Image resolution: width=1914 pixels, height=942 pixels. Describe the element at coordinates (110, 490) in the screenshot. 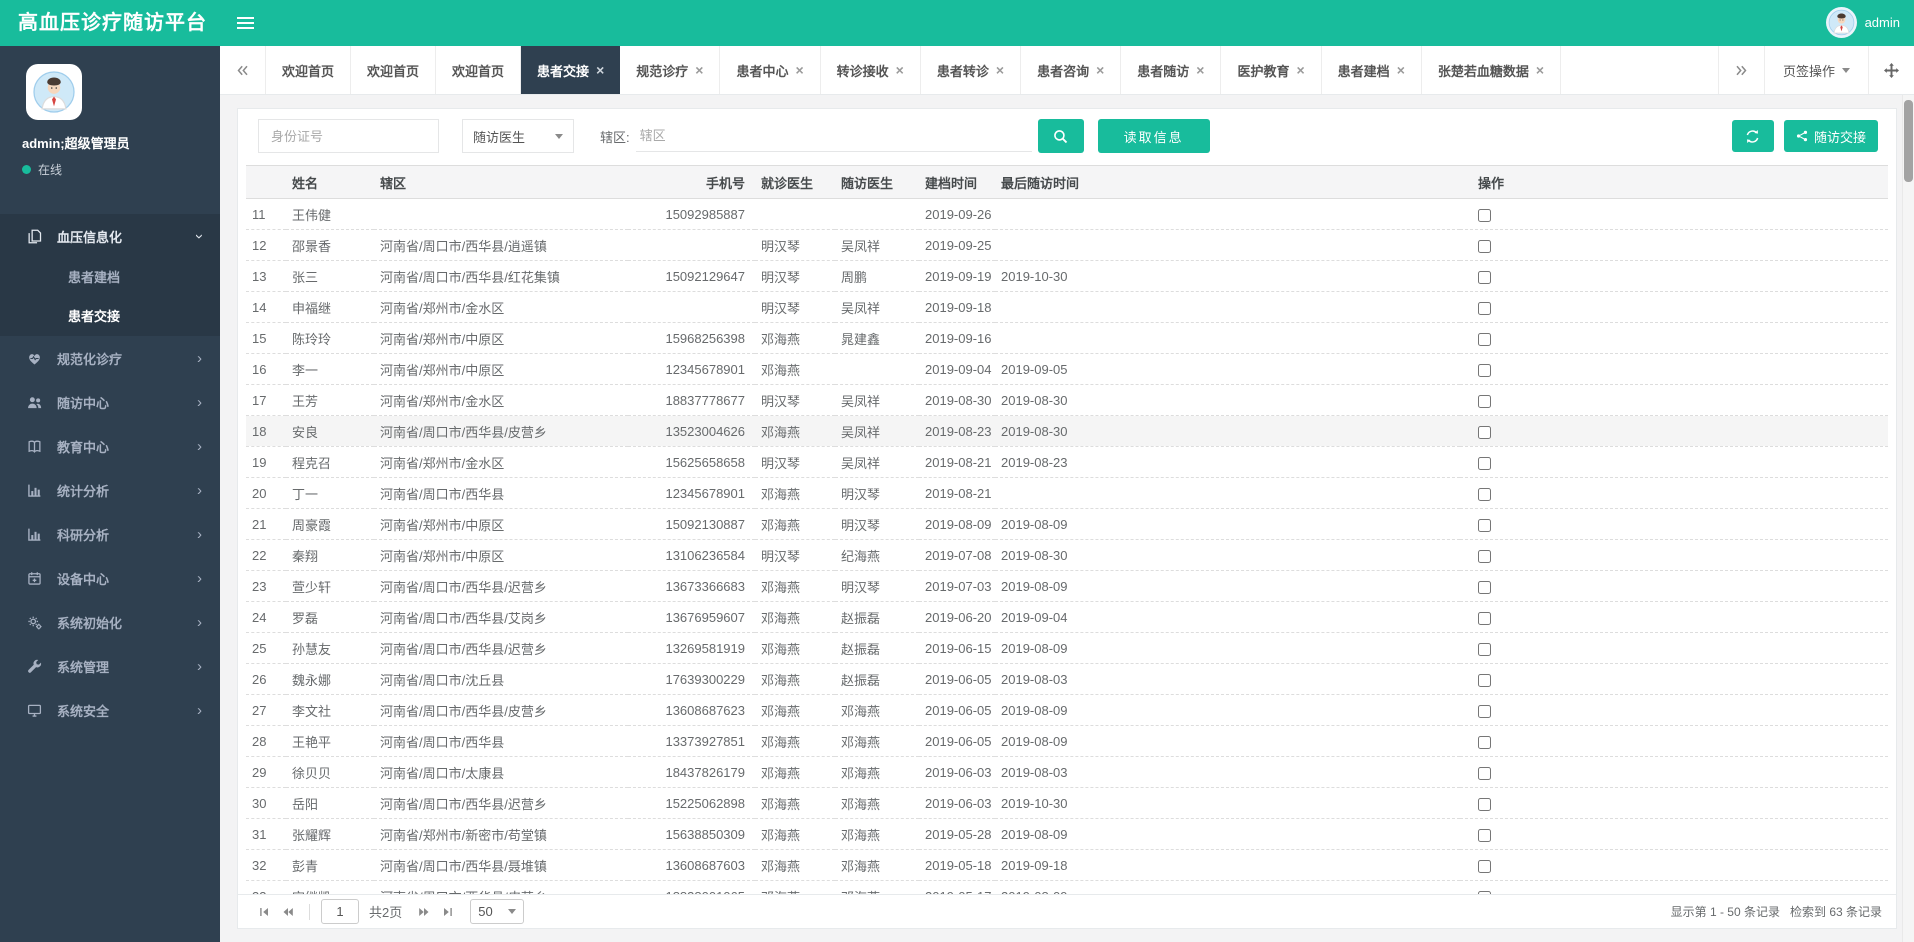

I see `sidebar-item: 统计分析 ›` at that location.